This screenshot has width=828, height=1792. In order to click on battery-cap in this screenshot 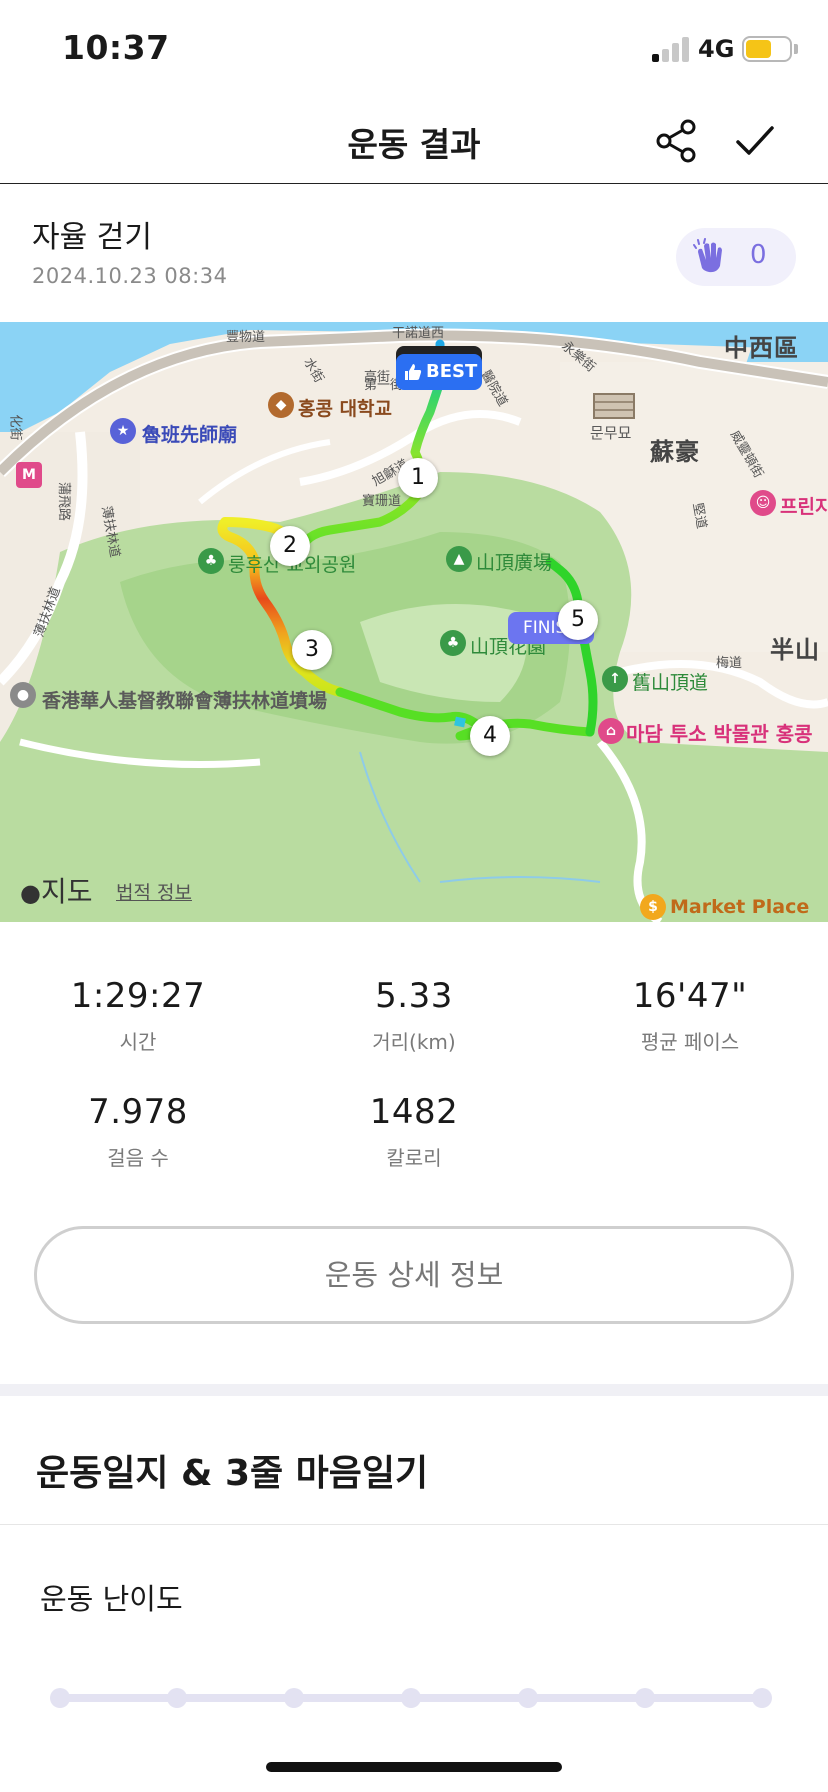, I will do `click(796, 49)`.